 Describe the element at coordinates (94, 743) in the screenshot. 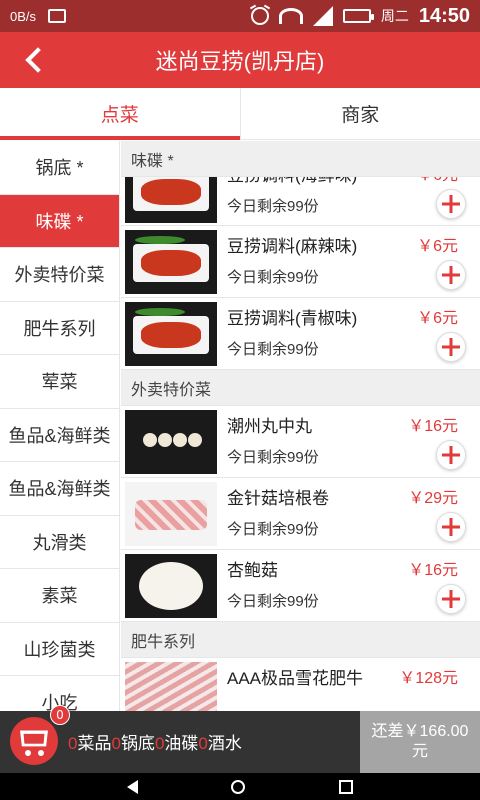

I see `dishes-label: 菜品` at that location.